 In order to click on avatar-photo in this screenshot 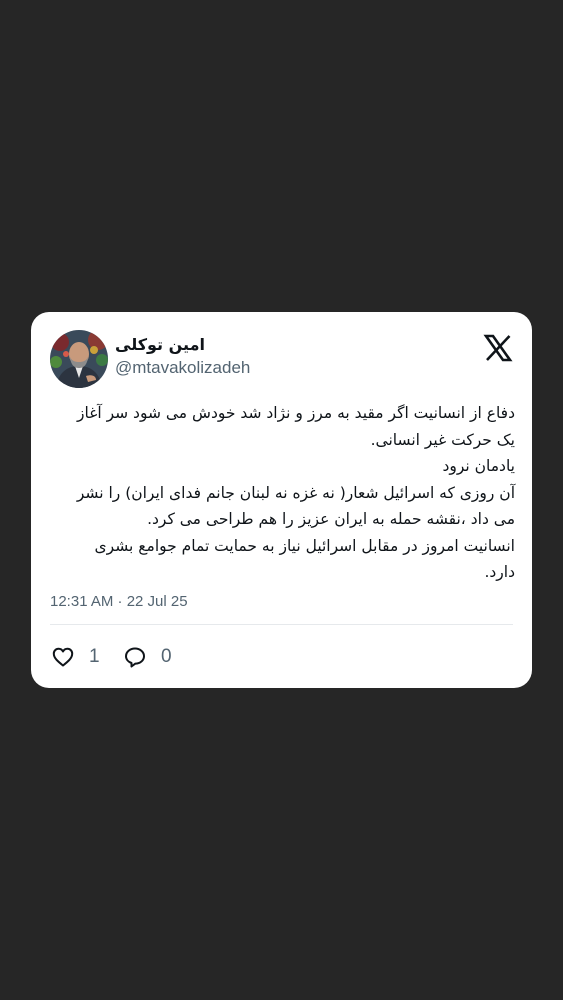, I will do `click(79, 359)`.